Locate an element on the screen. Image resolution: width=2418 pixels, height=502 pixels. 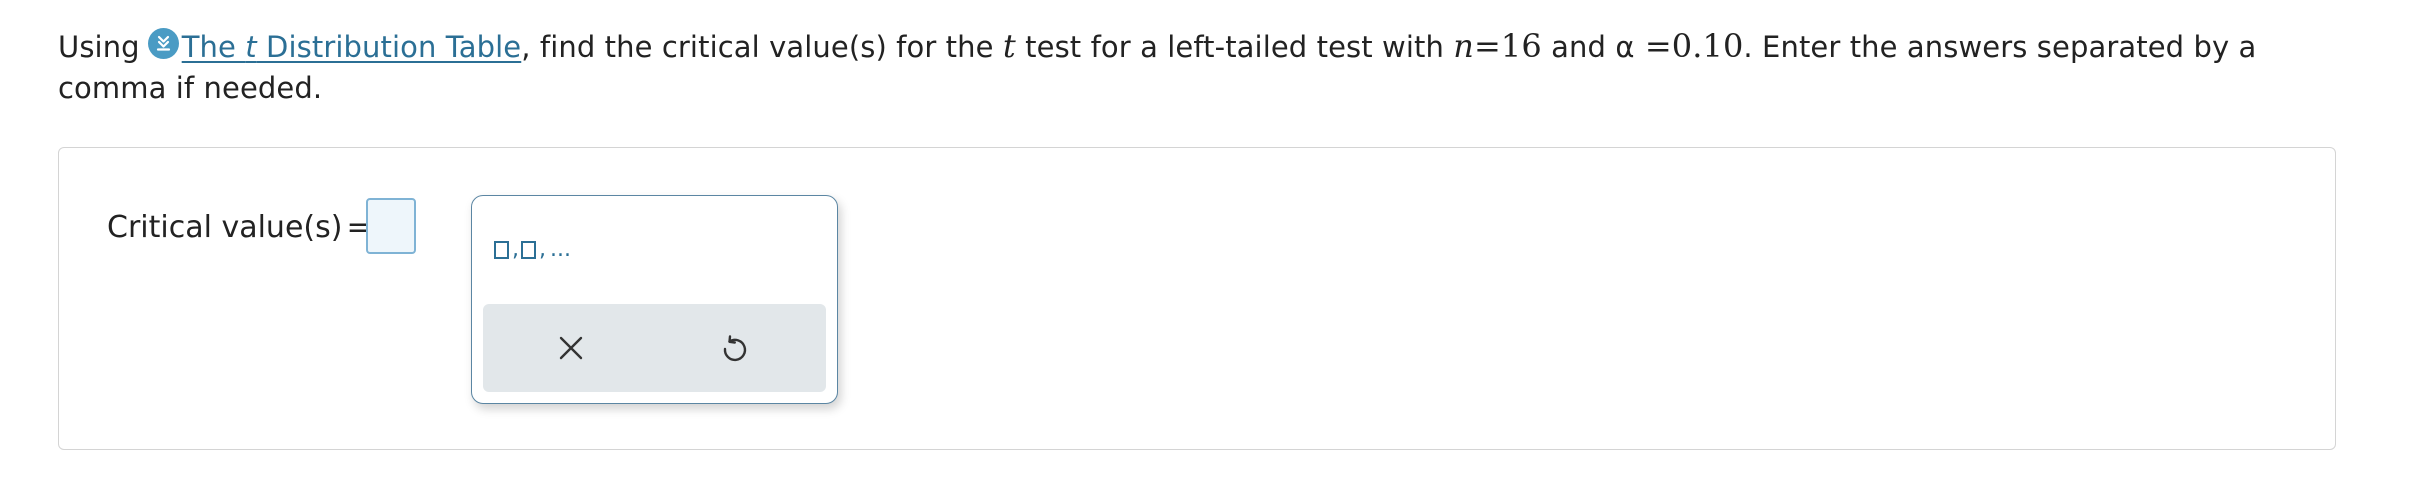
clear-button is located at coordinates (571, 348).